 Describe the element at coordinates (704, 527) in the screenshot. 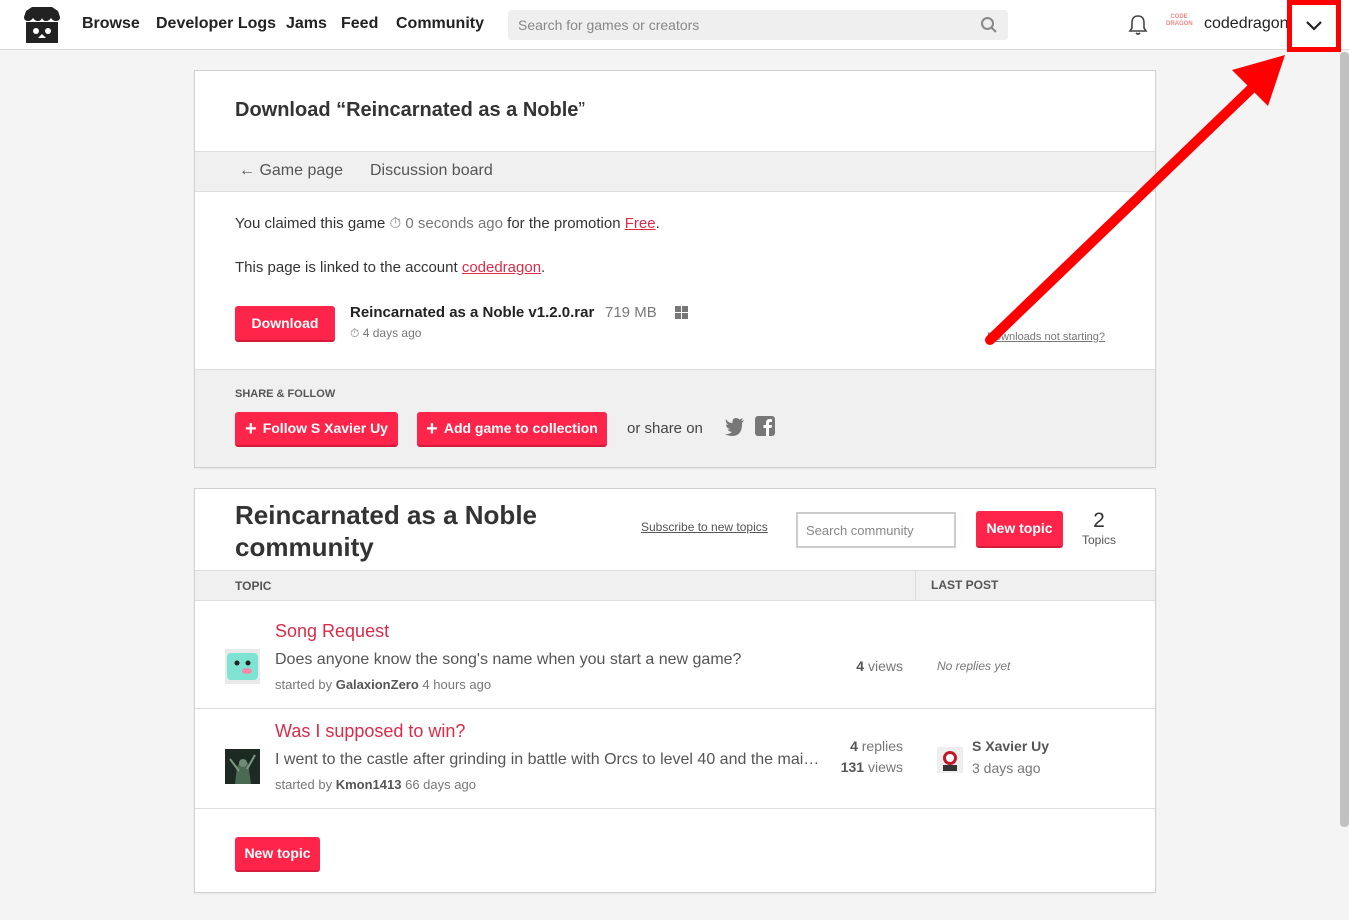

I see `subscribe-link: Subscribe to new topics` at that location.